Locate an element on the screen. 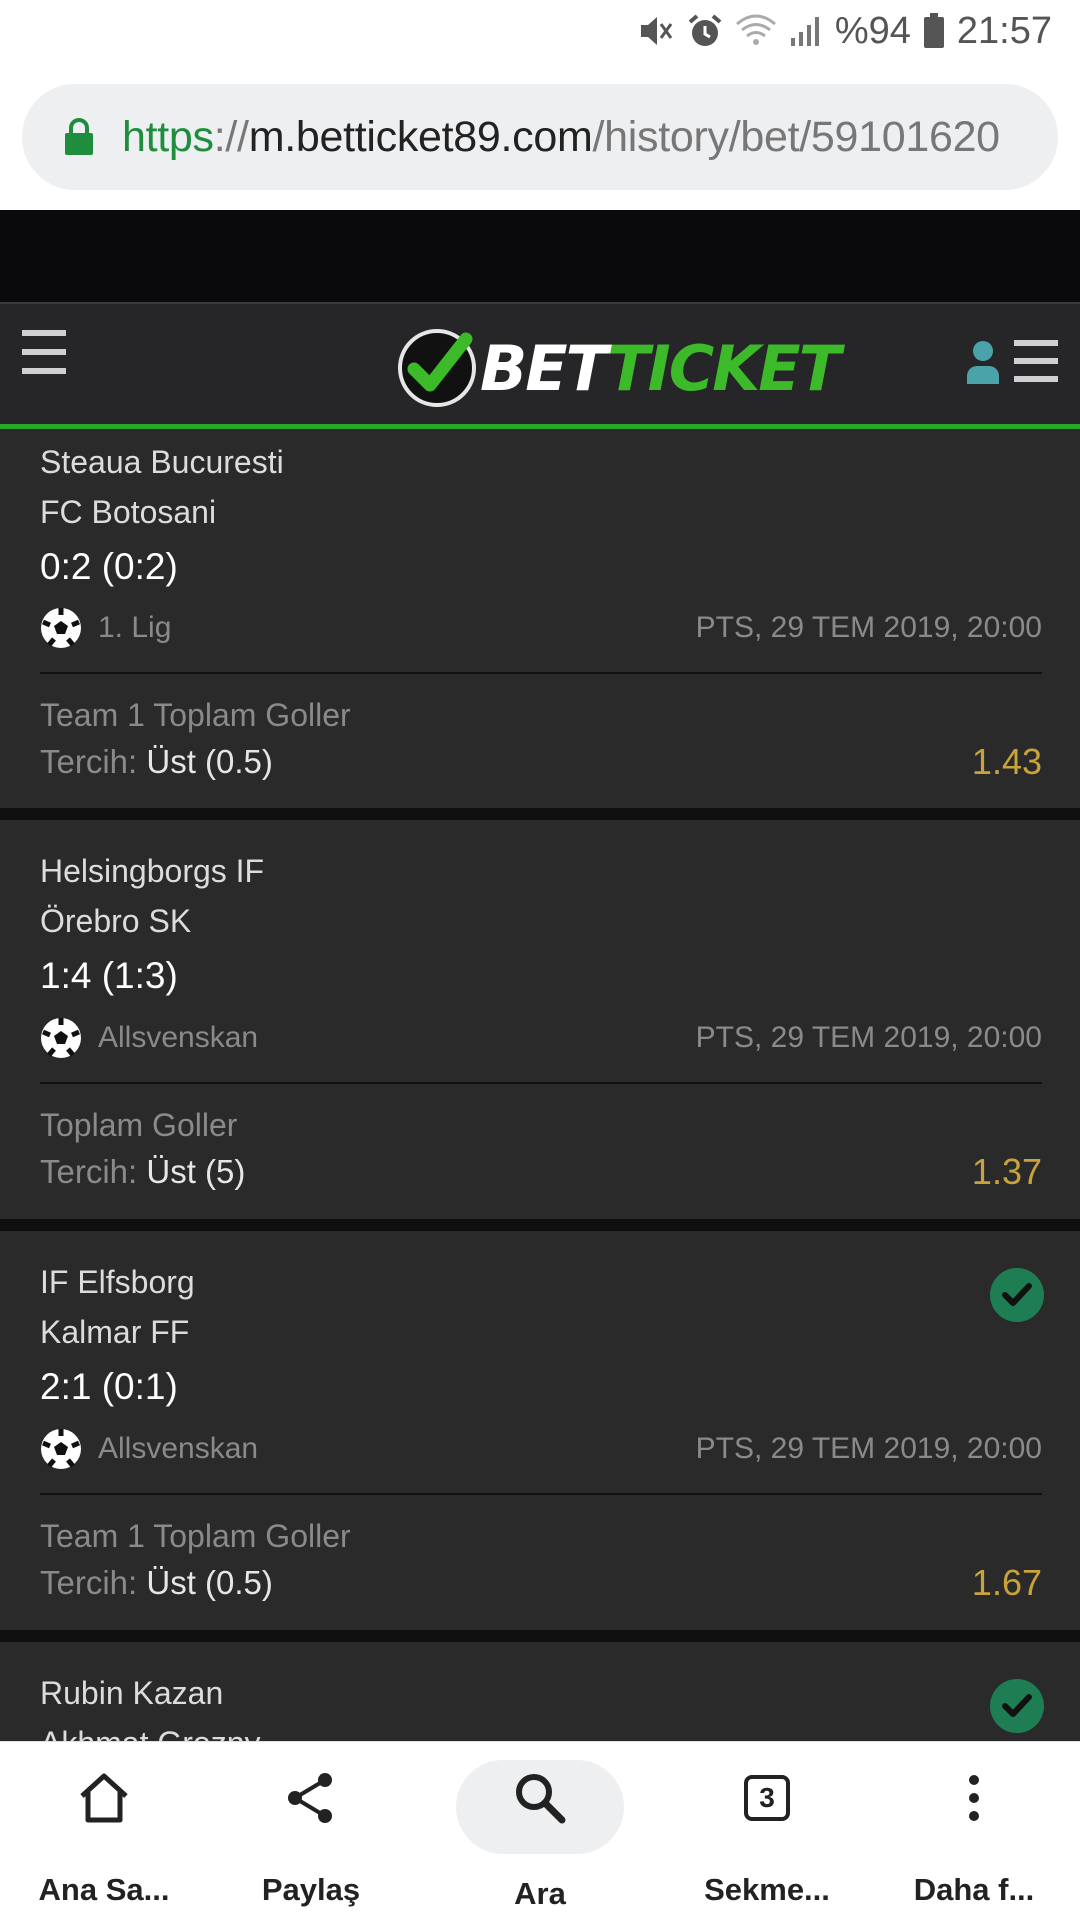 This screenshot has width=1080, height=1920. nav-search-label: Ara is located at coordinates (540, 1893).